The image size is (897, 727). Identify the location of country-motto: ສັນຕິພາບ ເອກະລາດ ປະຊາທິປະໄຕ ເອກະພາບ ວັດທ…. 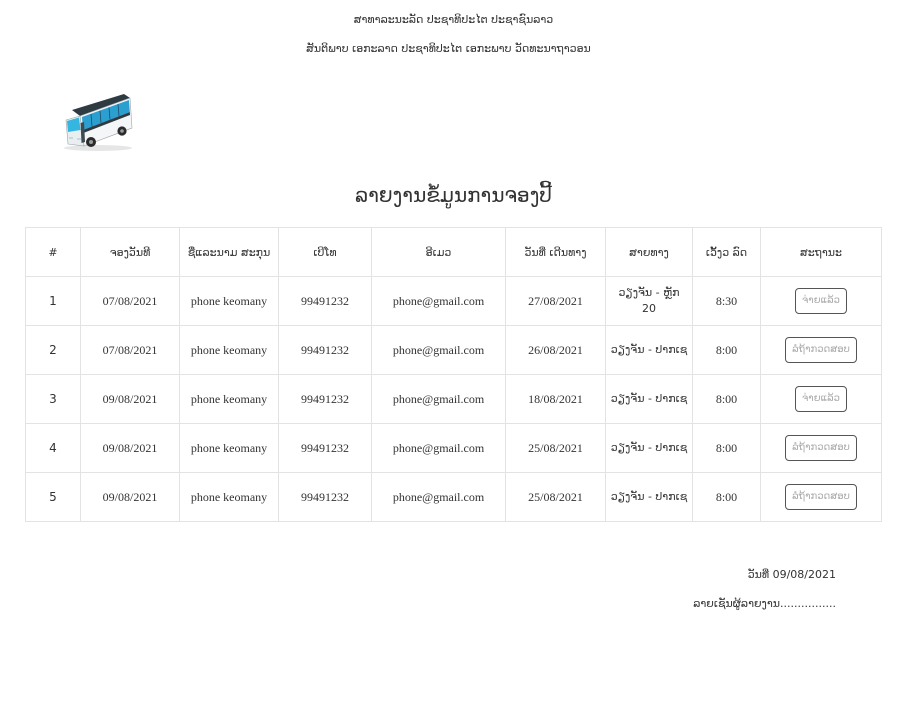
(448, 48).